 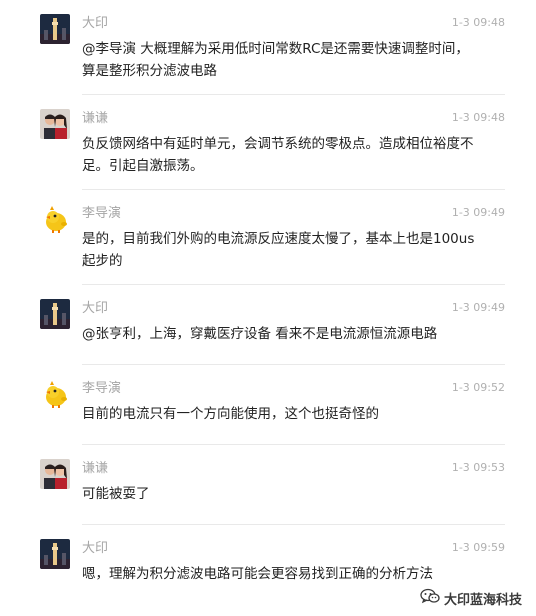 I want to click on message-time: 1-3 09:52, so click(x=478, y=387).